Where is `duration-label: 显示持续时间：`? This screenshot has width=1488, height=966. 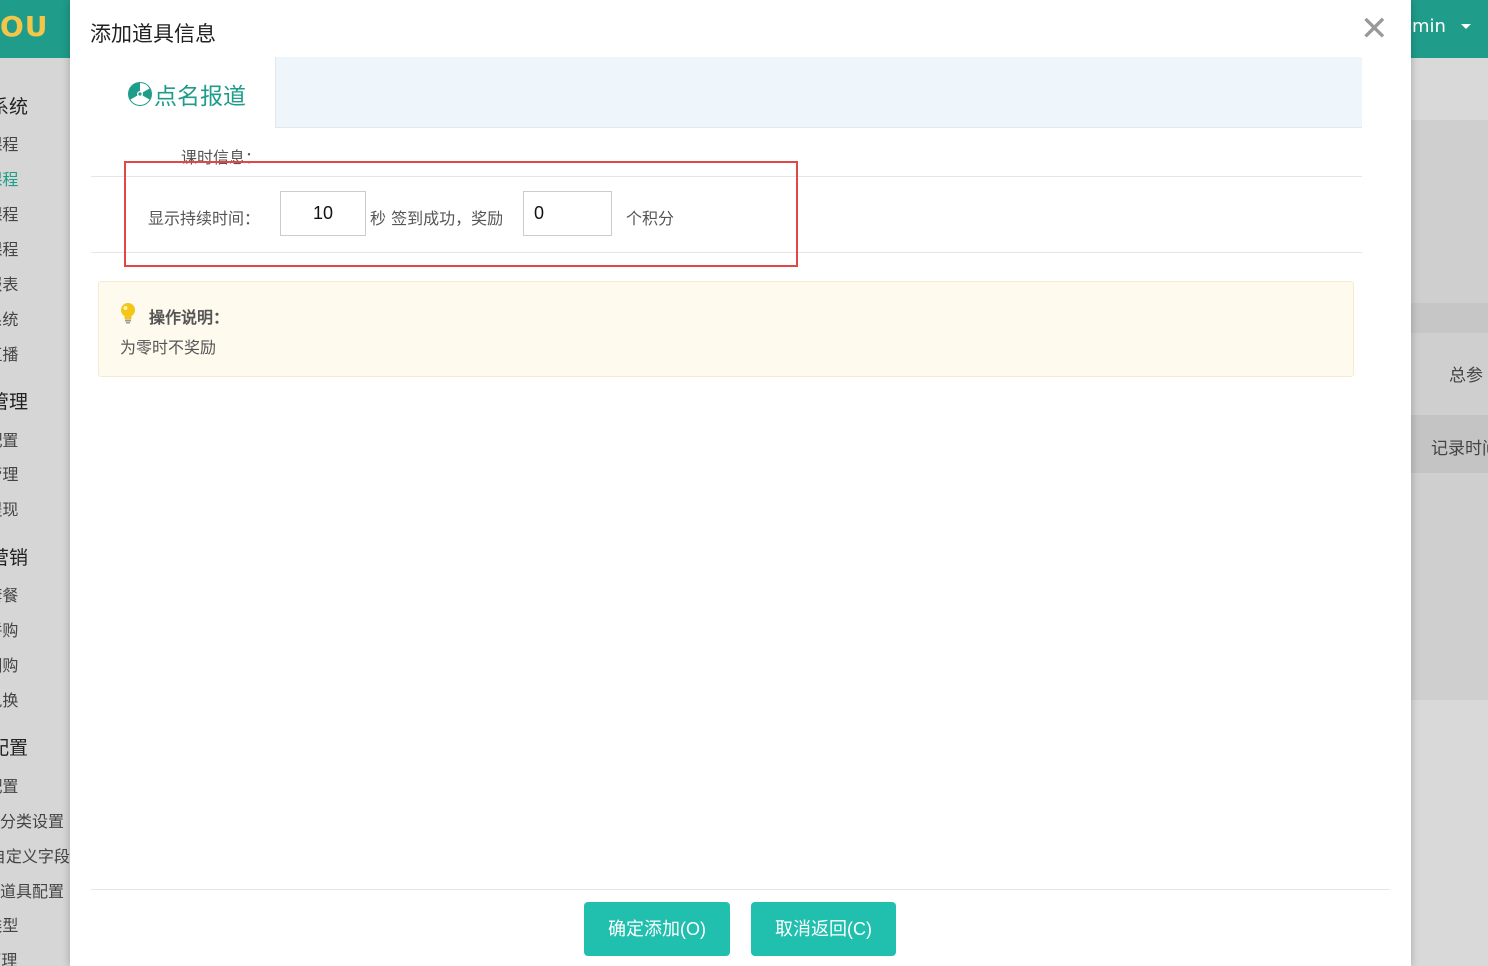
duration-label: 显示持续时间： is located at coordinates (204, 218).